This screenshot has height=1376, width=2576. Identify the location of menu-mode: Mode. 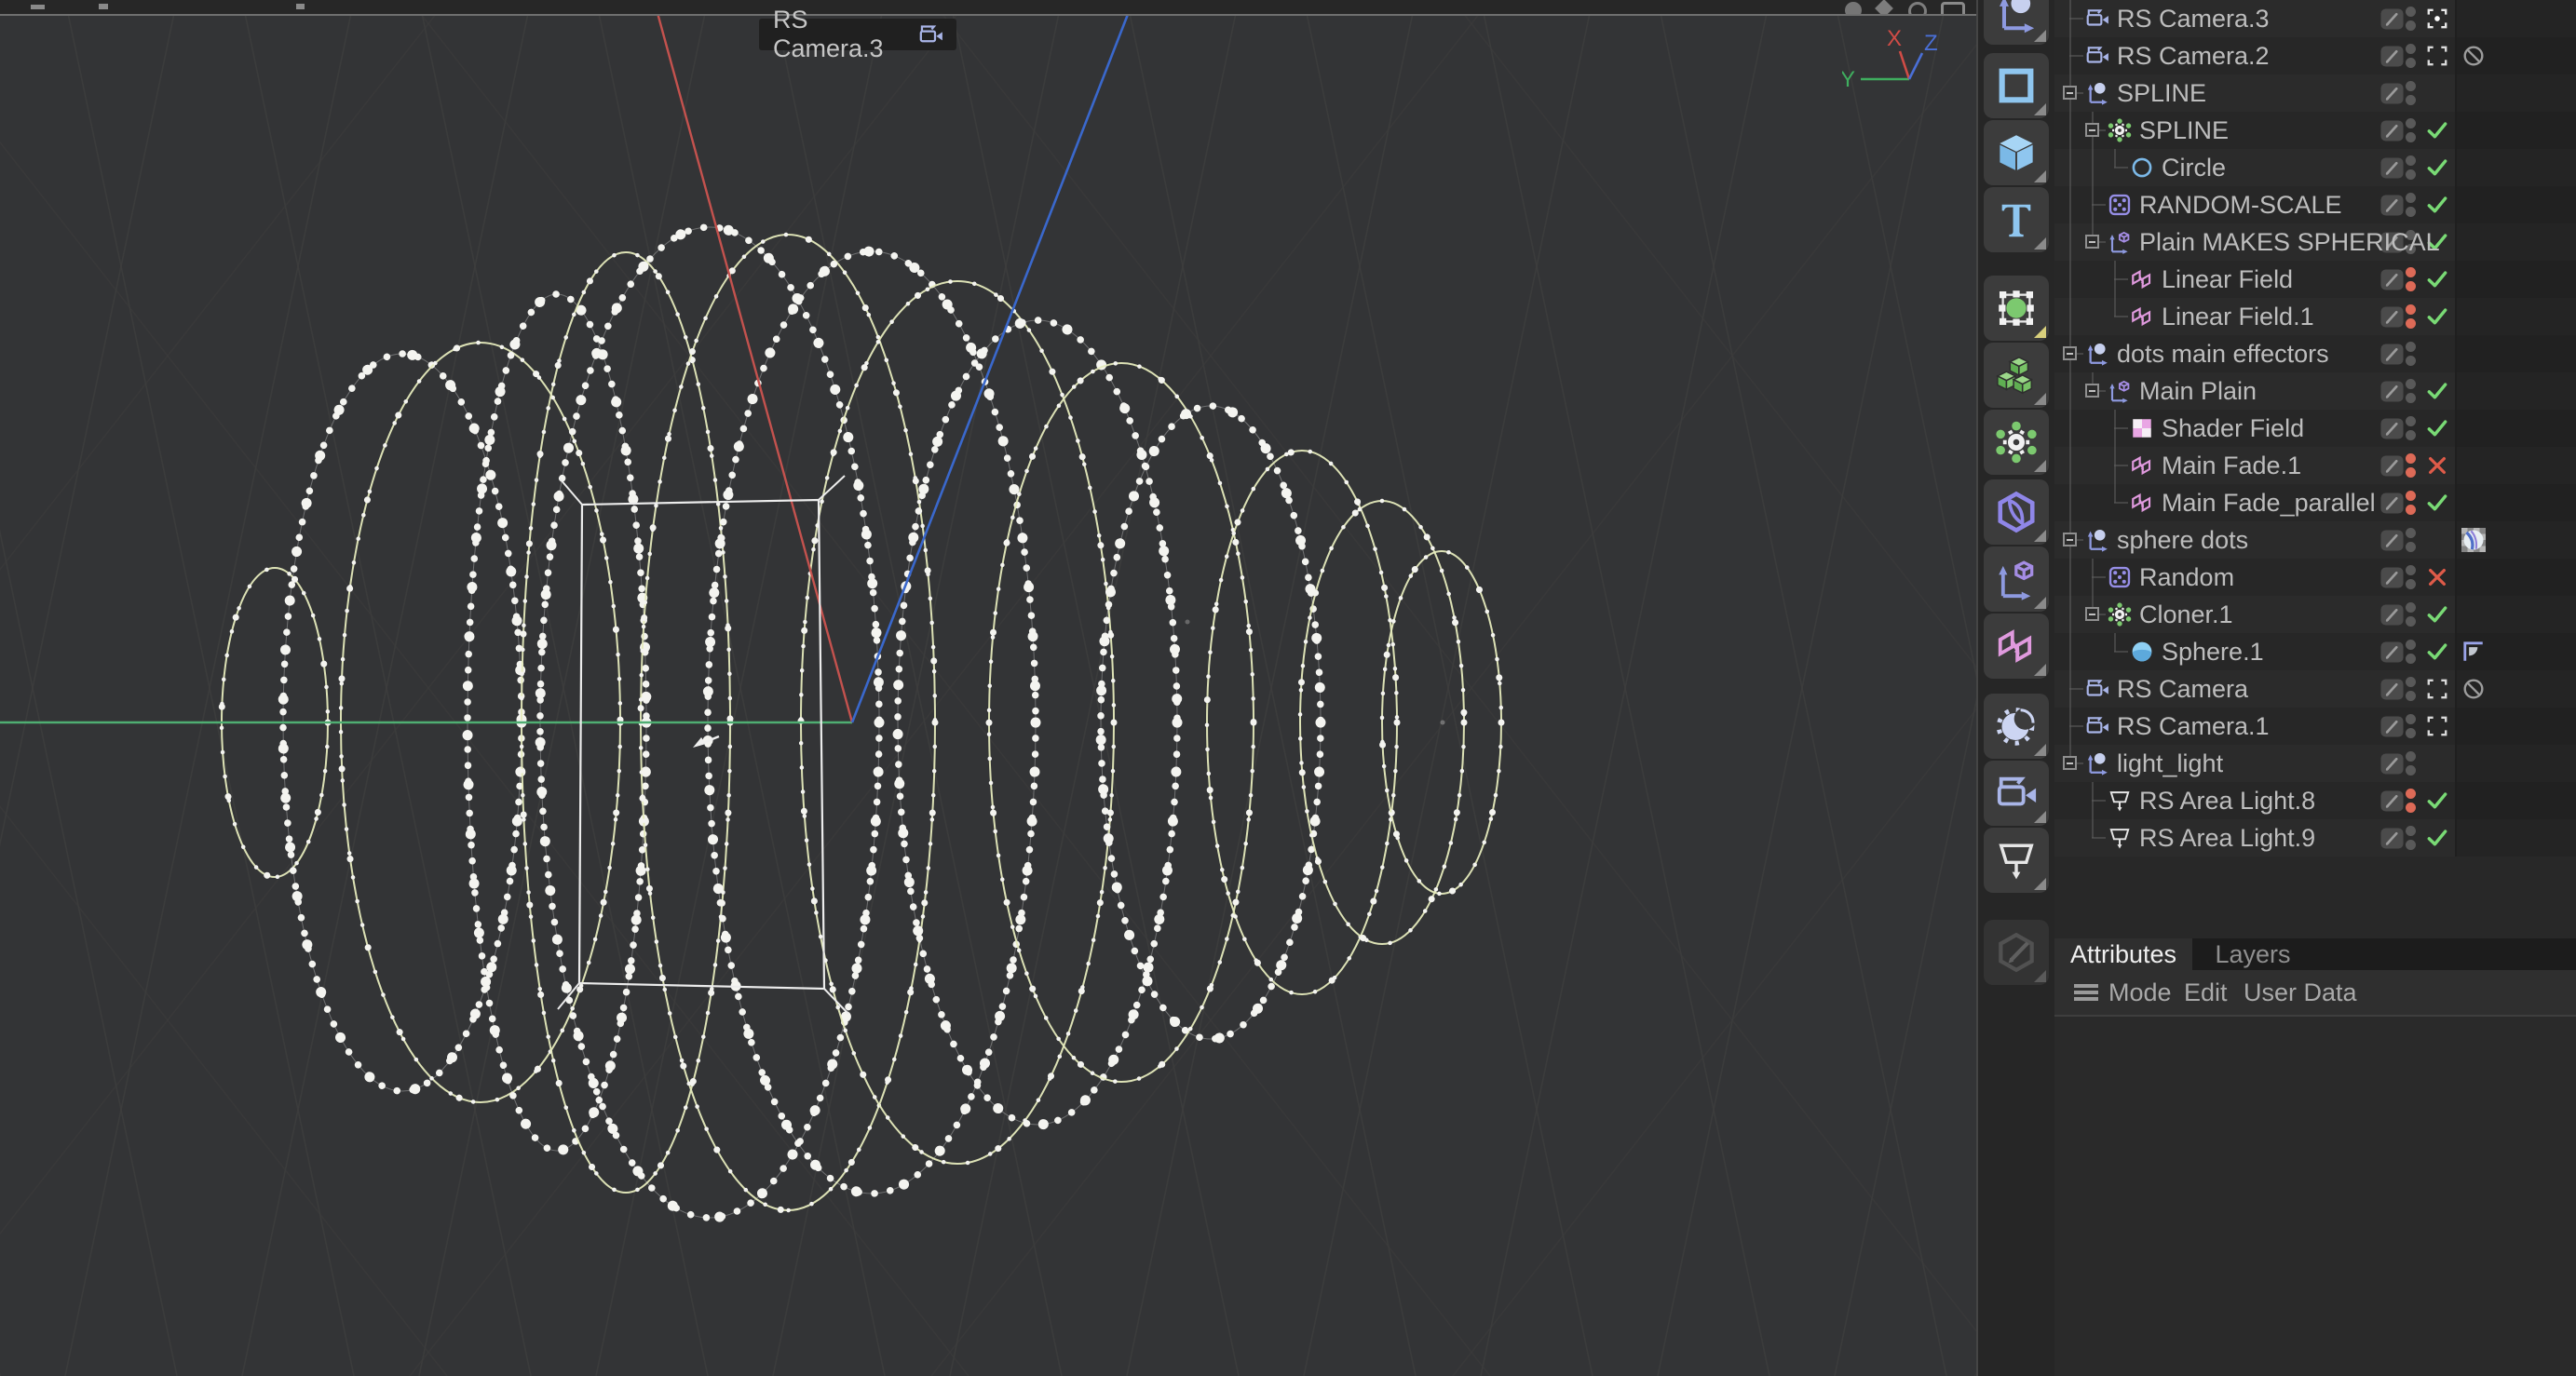
(2140, 993).